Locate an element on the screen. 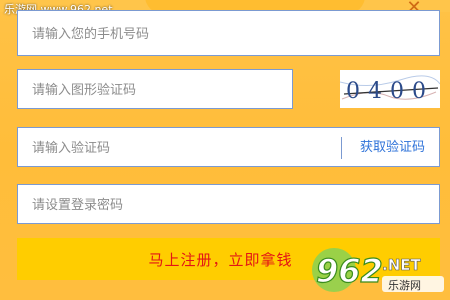  captcha-text: 0400 is located at coordinates (390, 91).